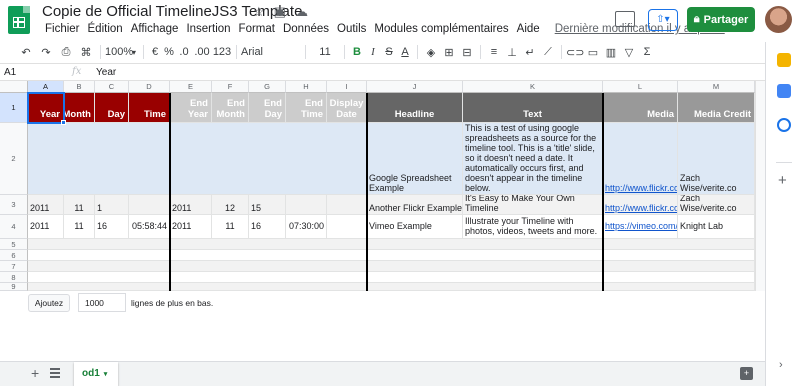  Describe the element at coordinates (26, 52) in the screenshot. I see `undo-icon: ↶` at that location.